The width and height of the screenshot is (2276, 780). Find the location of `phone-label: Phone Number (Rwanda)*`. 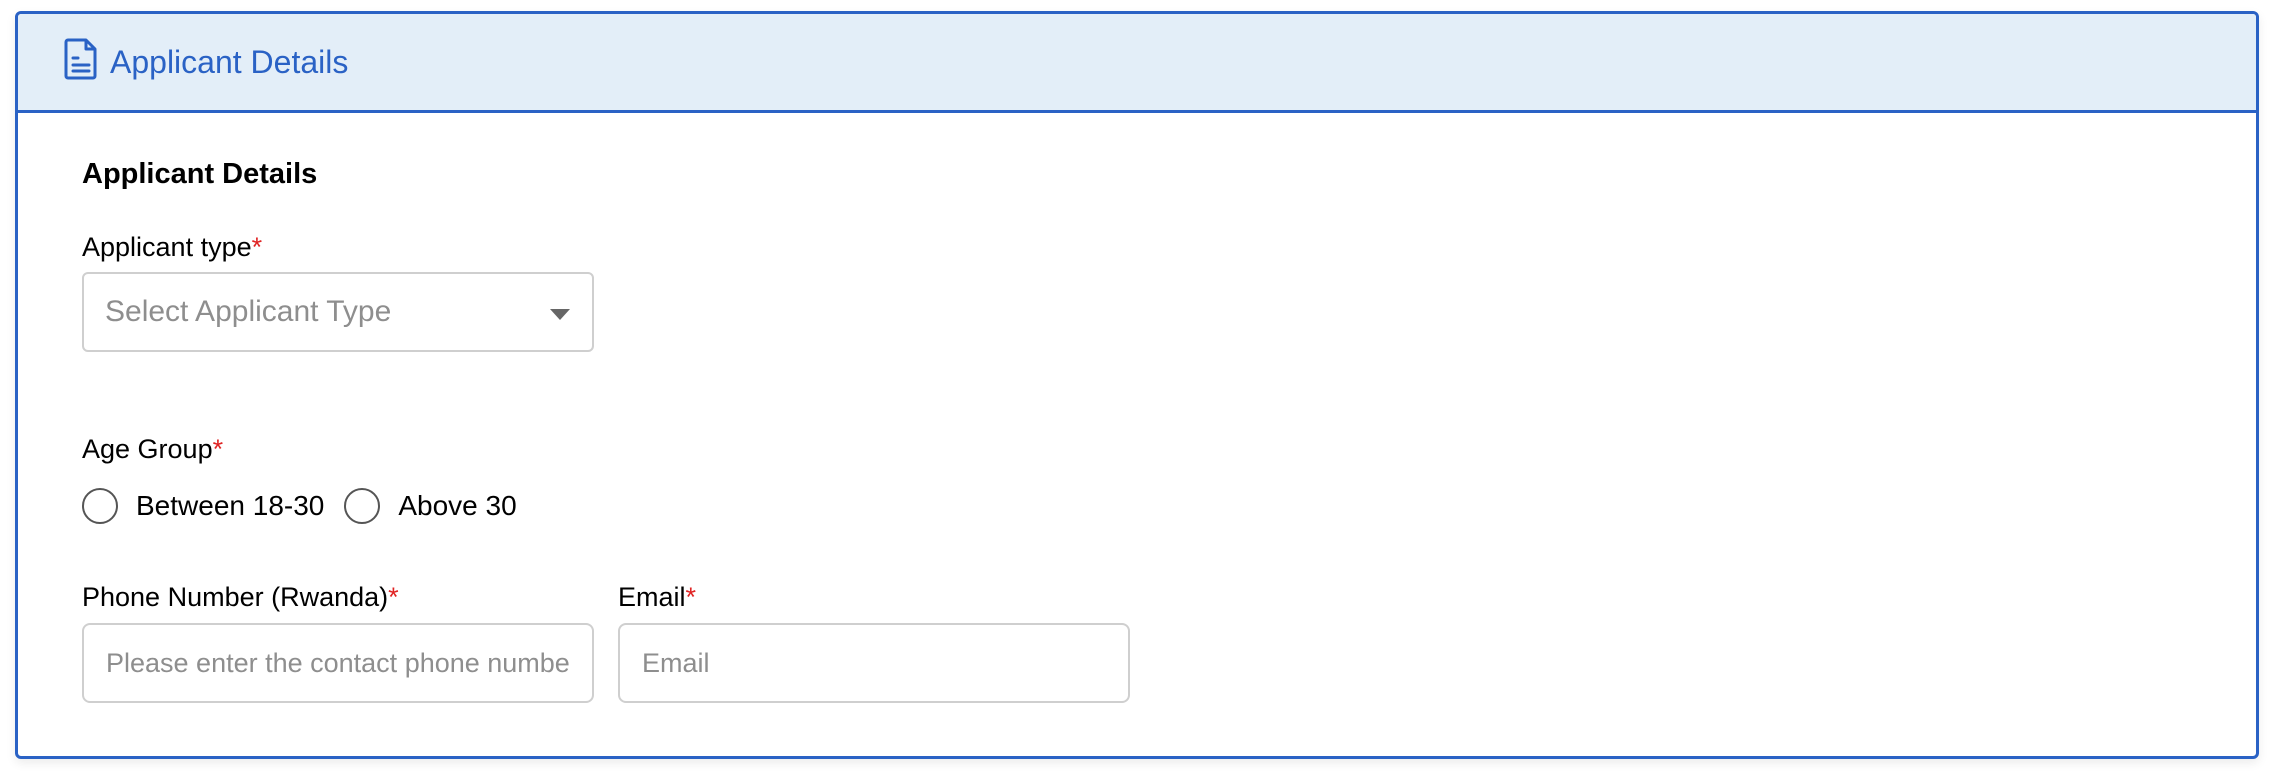

phone-label: Phone Number (Rwanda)* is located at coordinates (240, 597).